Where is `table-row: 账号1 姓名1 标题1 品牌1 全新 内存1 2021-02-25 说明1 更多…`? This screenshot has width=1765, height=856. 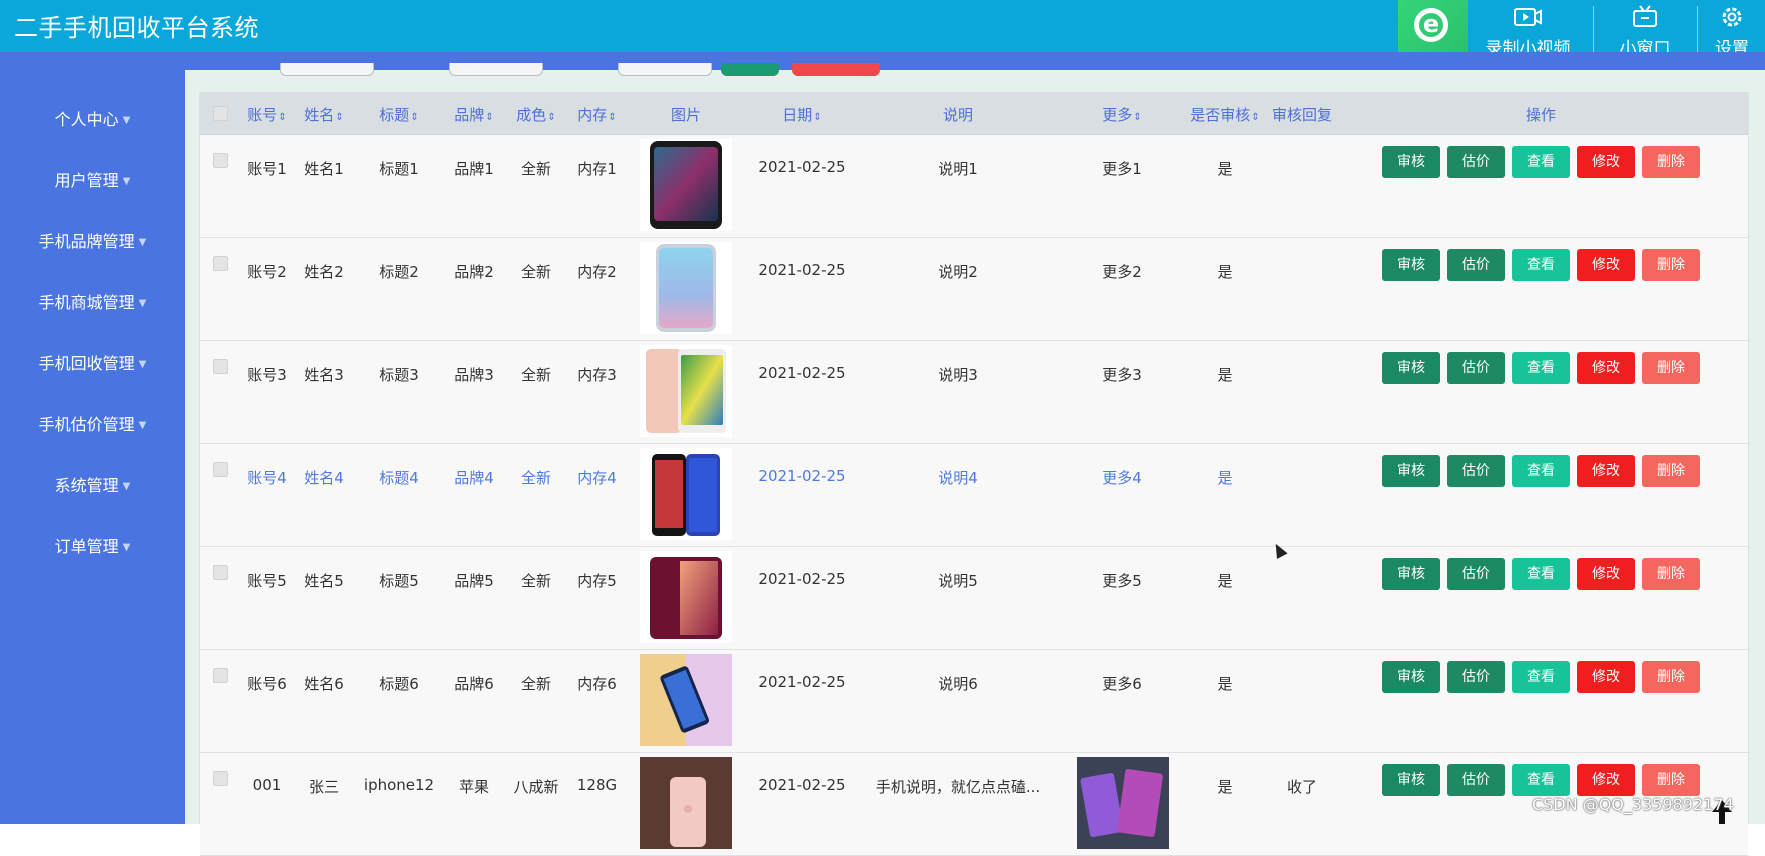
table-row: 账号1 姓名1 标题1 品牌1 全新 内存1 2021-02-25 说明1 更多… is located at coordinates (974, 186).